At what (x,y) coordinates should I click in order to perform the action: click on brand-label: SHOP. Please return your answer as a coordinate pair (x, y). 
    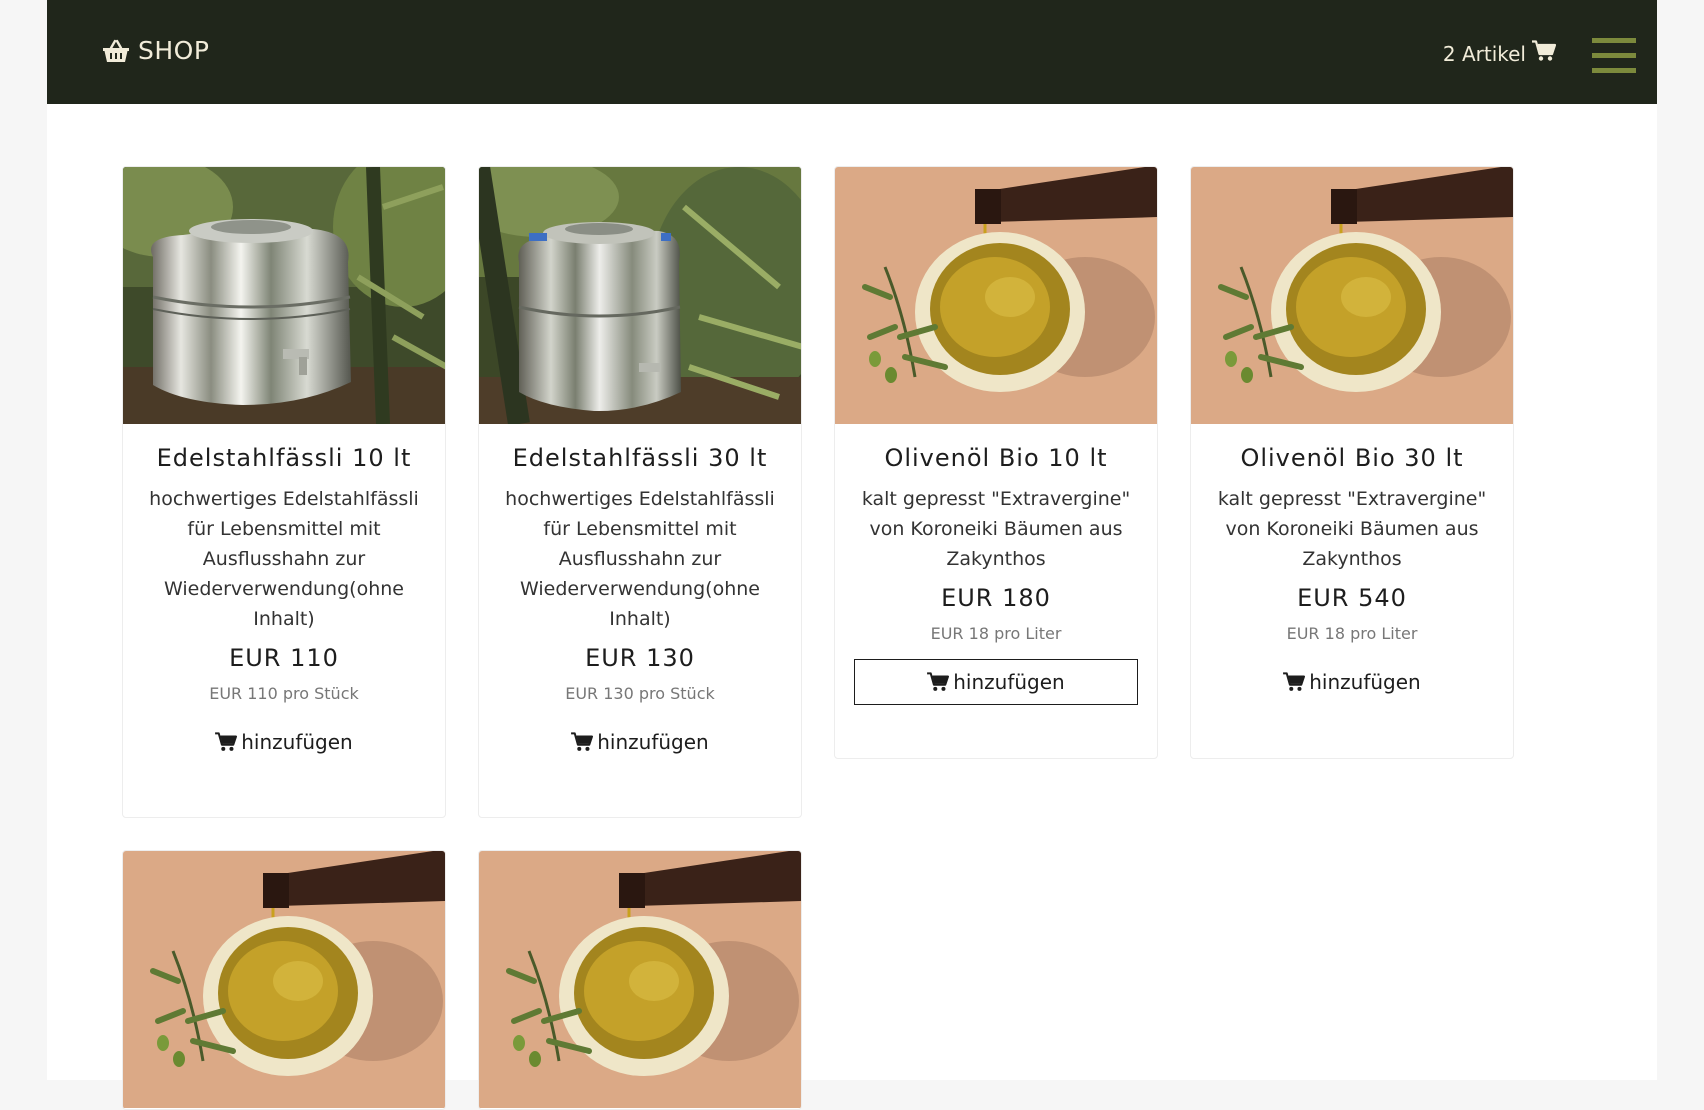
    Looking at the image, I should click on (174, 50).